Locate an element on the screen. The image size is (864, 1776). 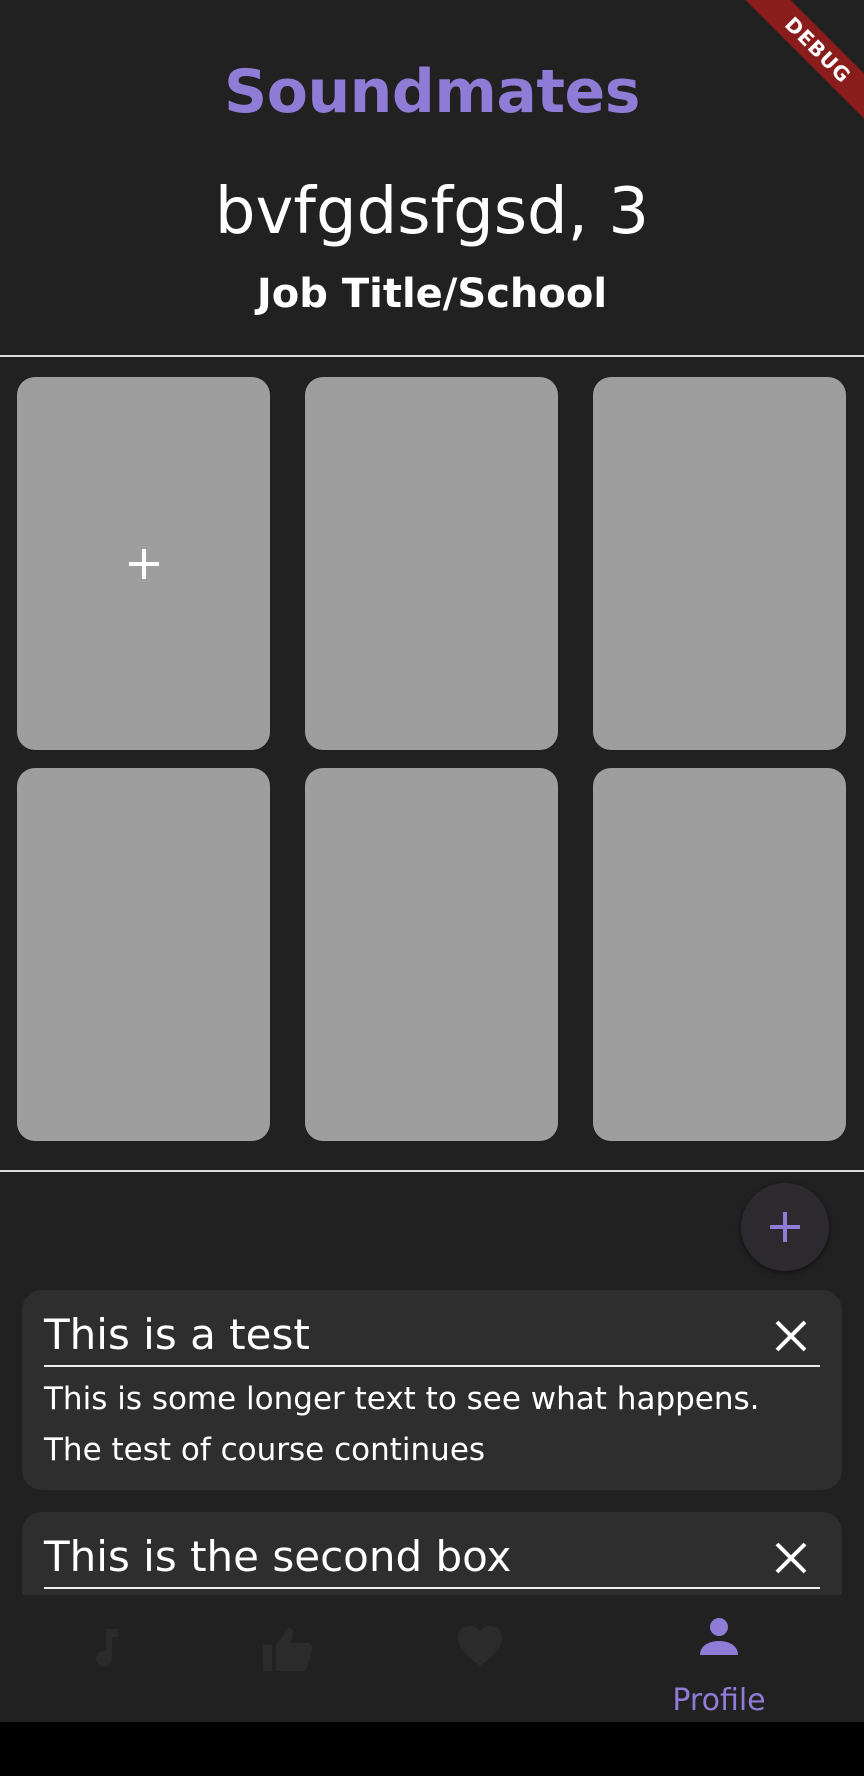
divider-bottom is located at coordinates (432, 1171).